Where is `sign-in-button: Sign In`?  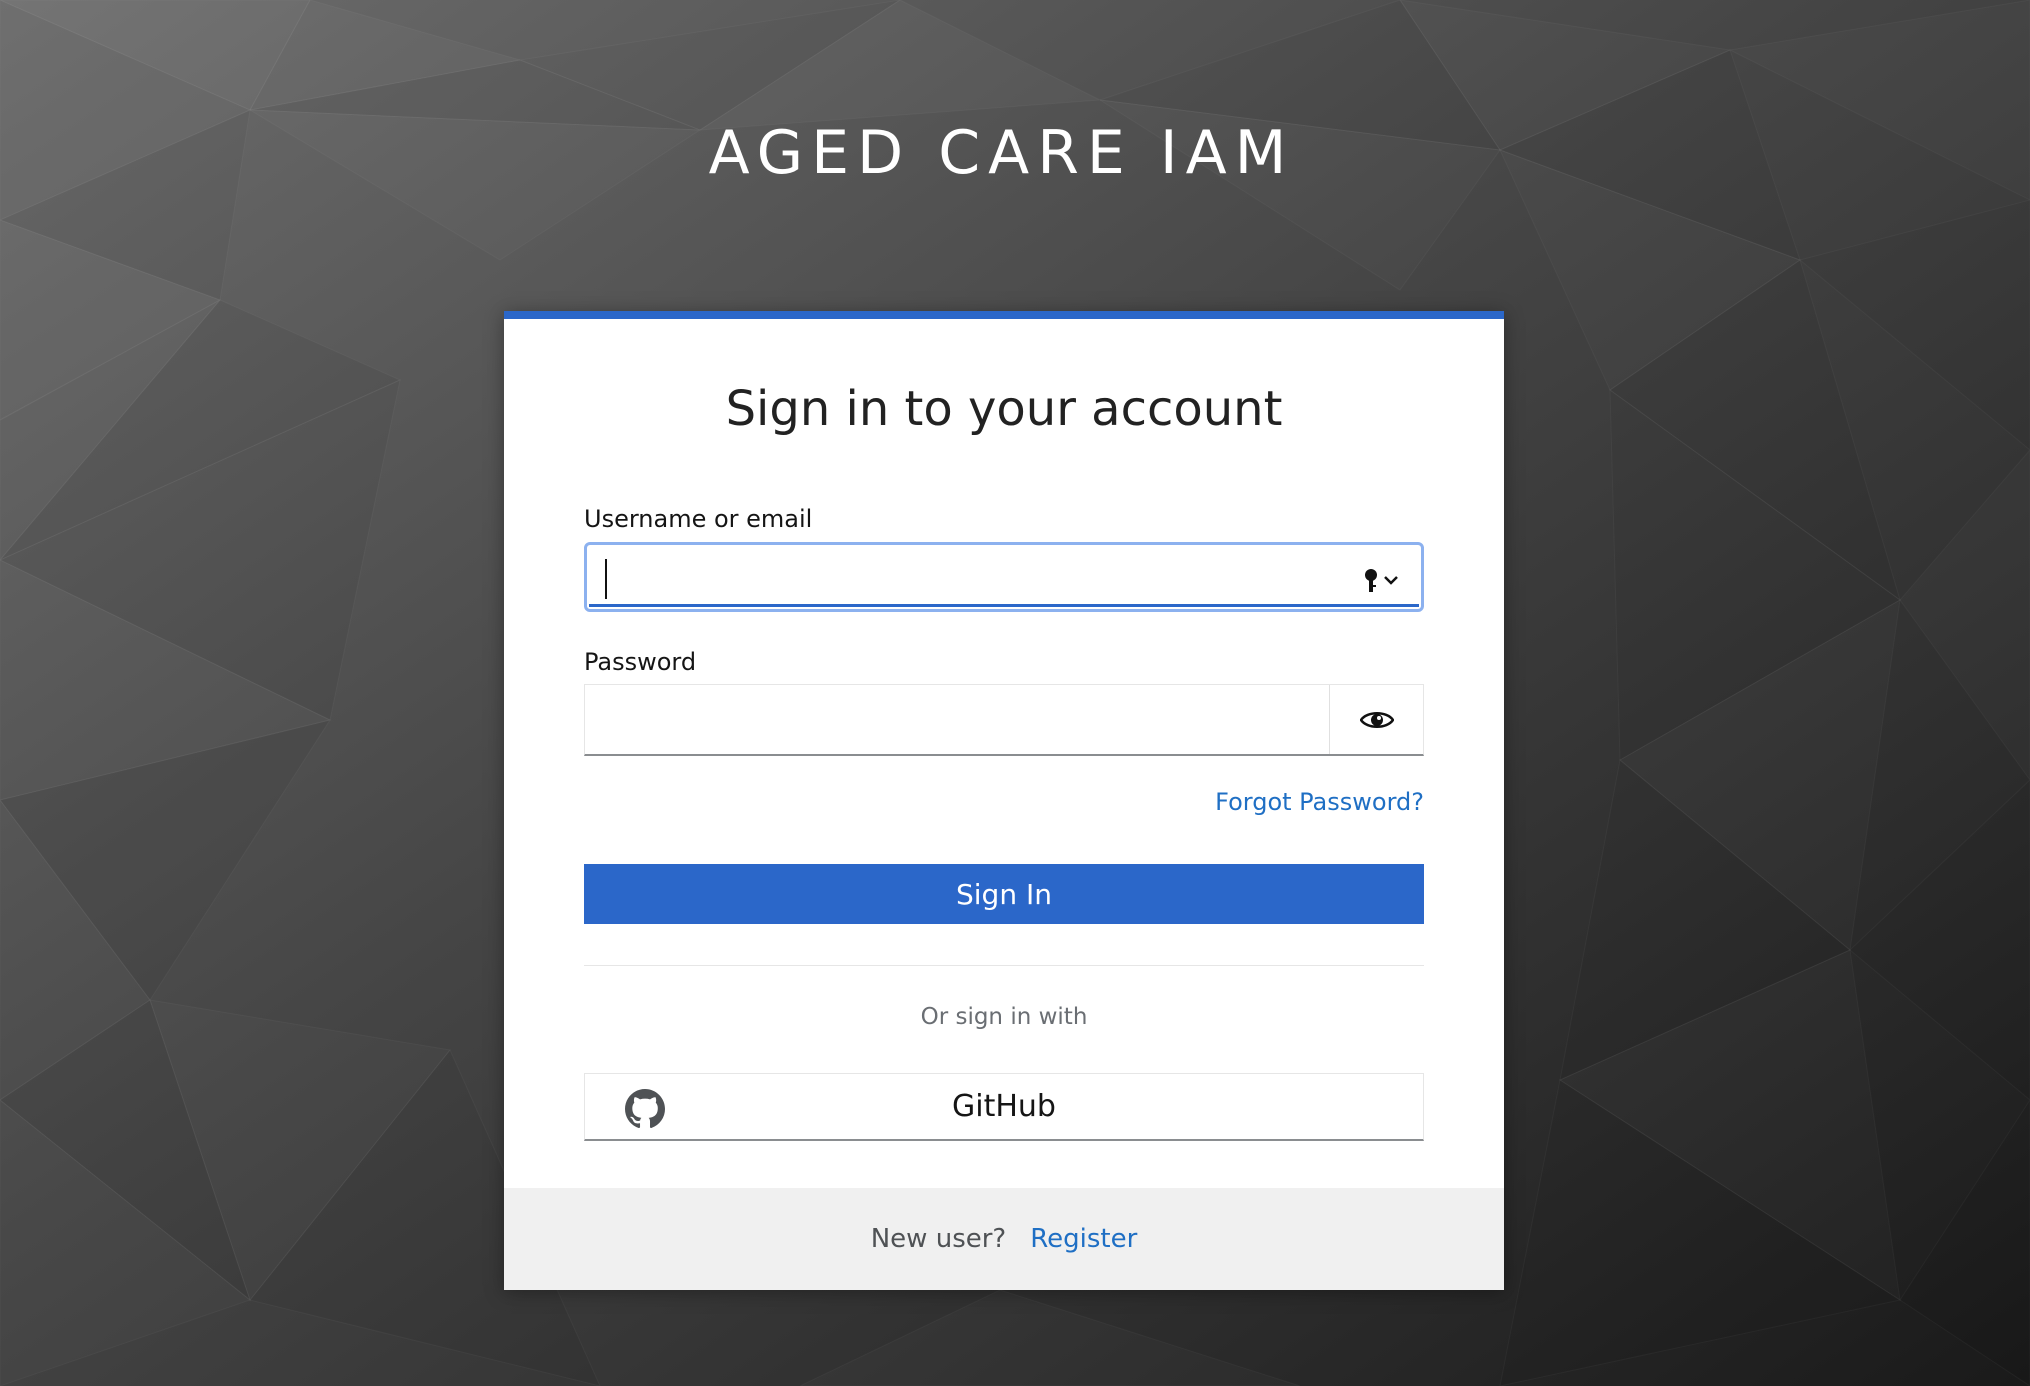
sign-in-button: Sign In is located at coordinates (1004, 894).